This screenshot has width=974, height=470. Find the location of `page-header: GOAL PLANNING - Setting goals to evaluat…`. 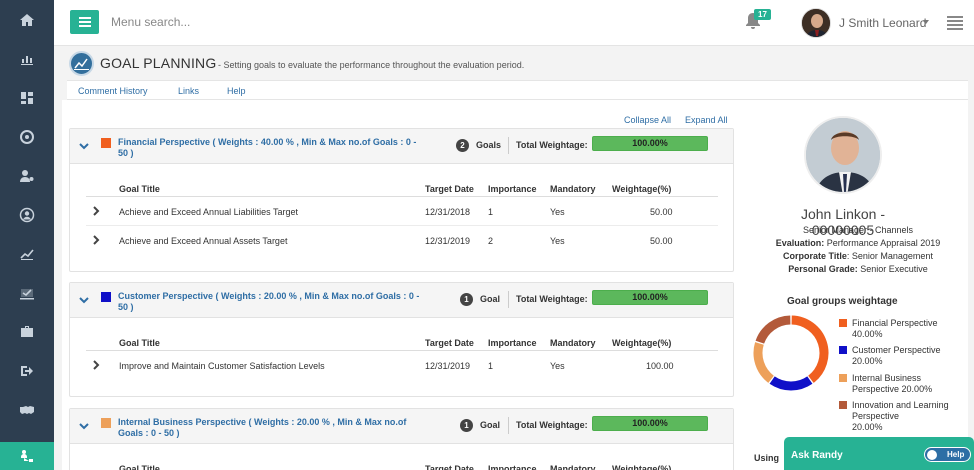

page-header: GOAL PLANNING - Setting goals to evaluat… is located at coordinates (514, 63).